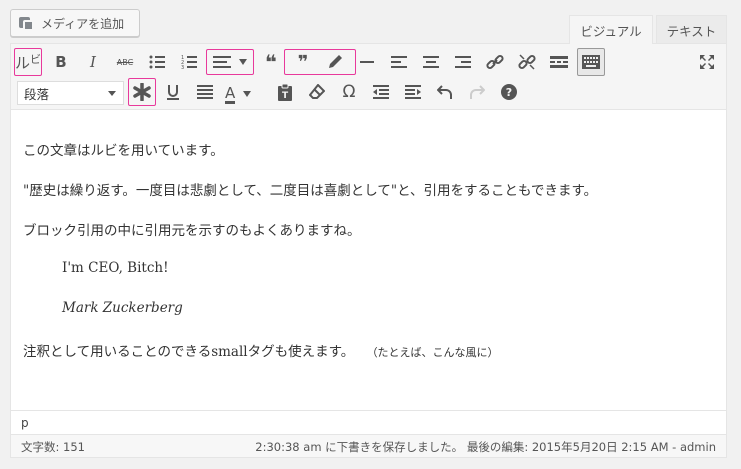 This screenshot has width=741, height=469. I want to click on paragraph-ruby: この文章はルビを用いています。, so click(123, 151).